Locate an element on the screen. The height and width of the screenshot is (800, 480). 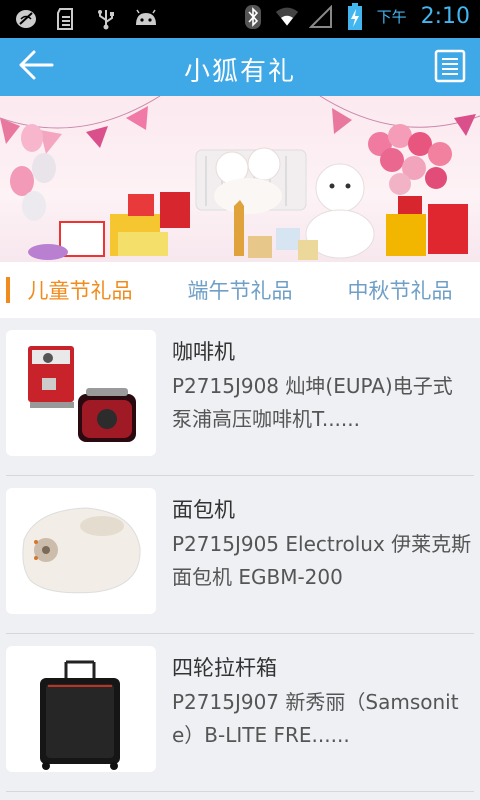
tab-label: 端午节礼品 is located at coordinates (240, 291).